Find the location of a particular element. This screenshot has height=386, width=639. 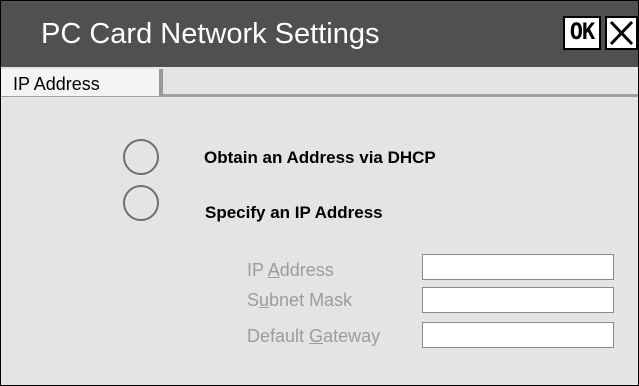

tab-ip-address: IP Address is located at coordinates (82, 82).